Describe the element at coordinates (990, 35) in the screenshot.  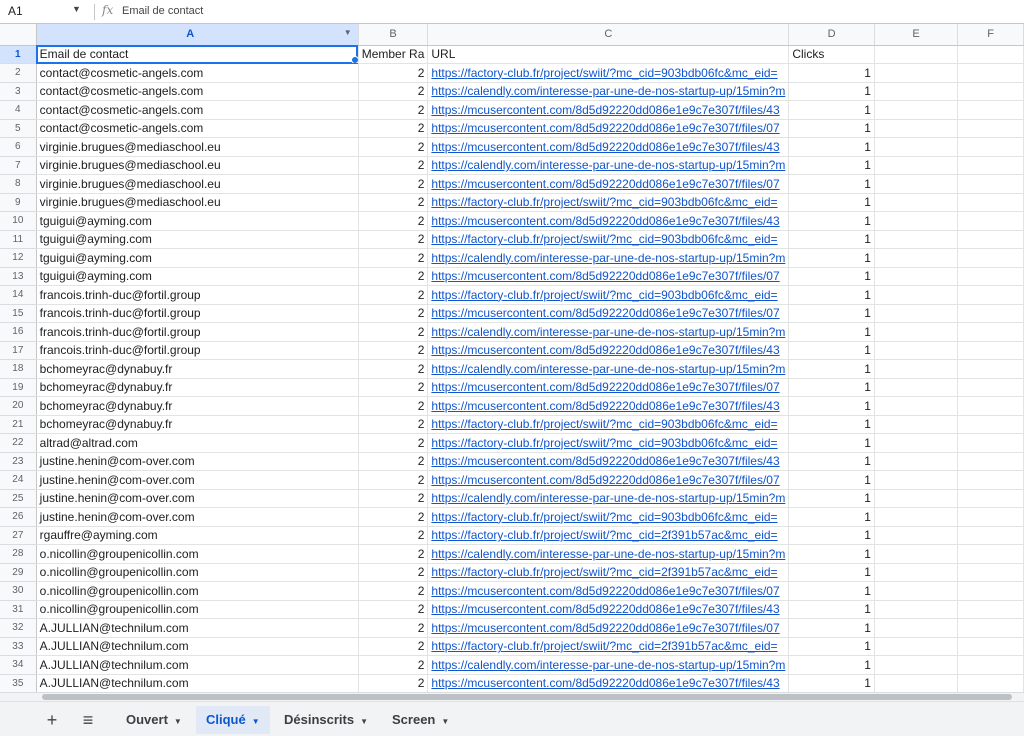
I see `column-header-f: F` at that location.